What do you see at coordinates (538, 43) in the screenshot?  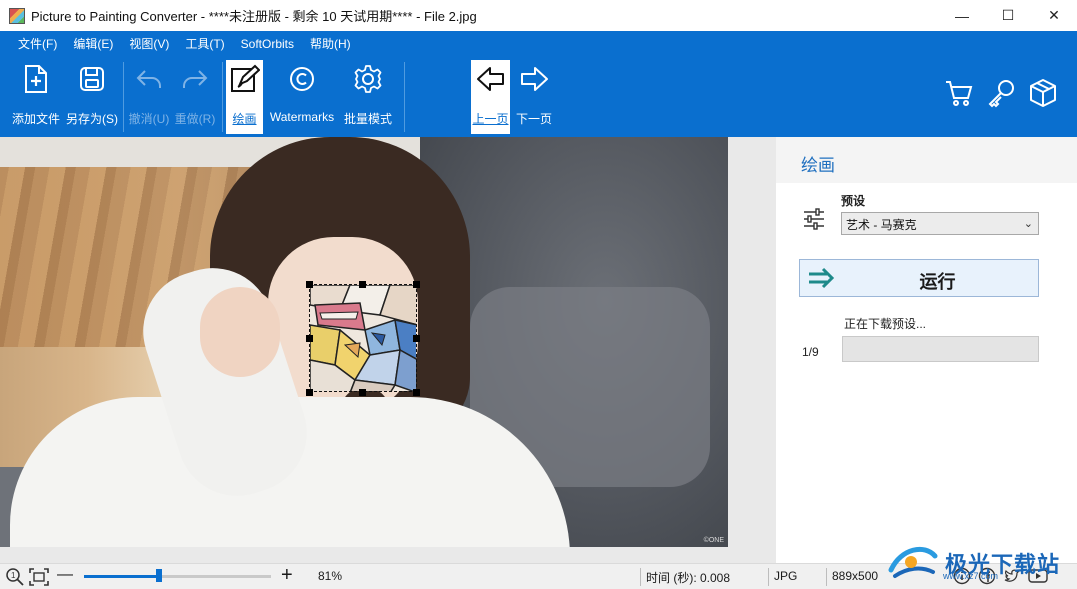 I see `menu-bar: 文件(F) 编辑(E) 视图(V) 工具(T) SoftOrbits 帮助(H)` at bounding box center [538, 43].